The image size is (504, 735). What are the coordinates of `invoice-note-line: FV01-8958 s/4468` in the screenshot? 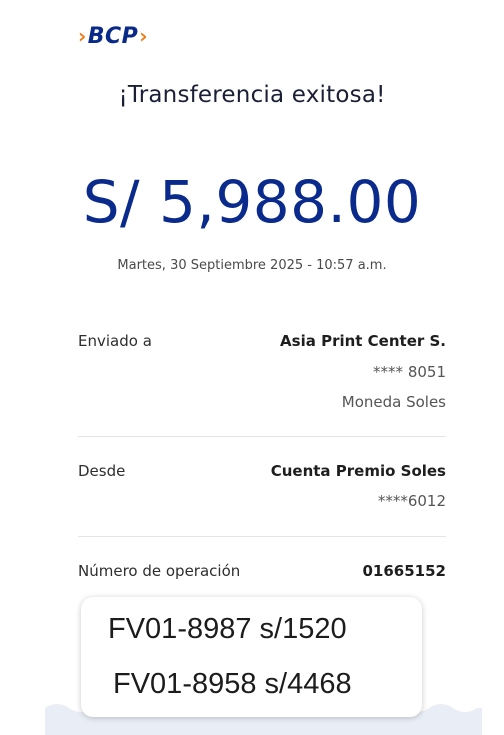 It's located at (232, 684).